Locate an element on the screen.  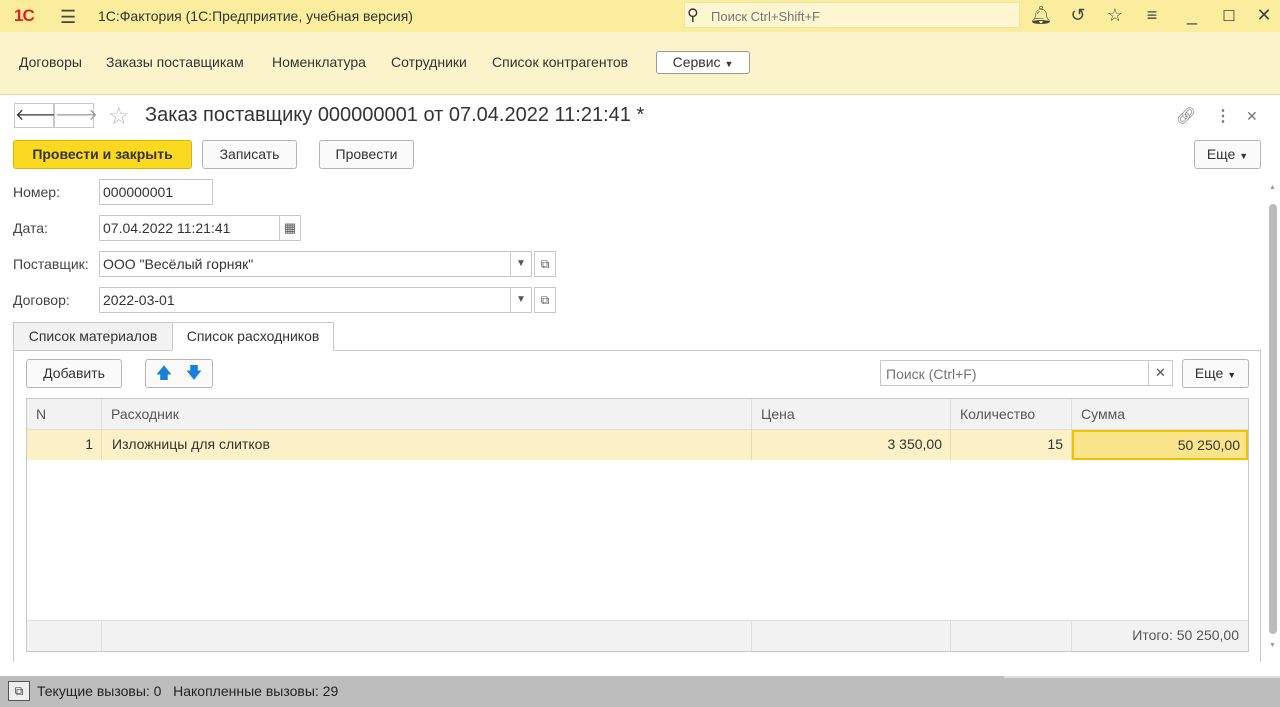
table-search-field is located at coordinates (1014, 373).